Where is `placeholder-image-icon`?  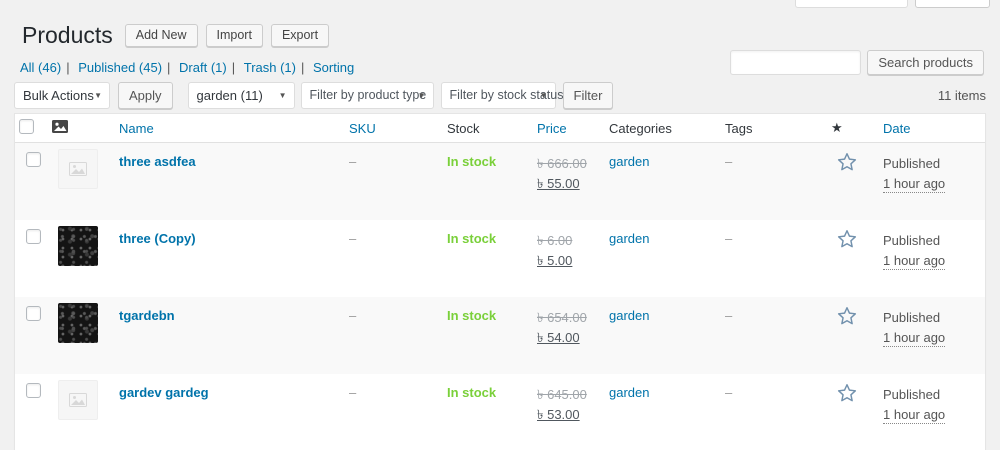 placeholder-image-icon is located at coordinates (78, 400).